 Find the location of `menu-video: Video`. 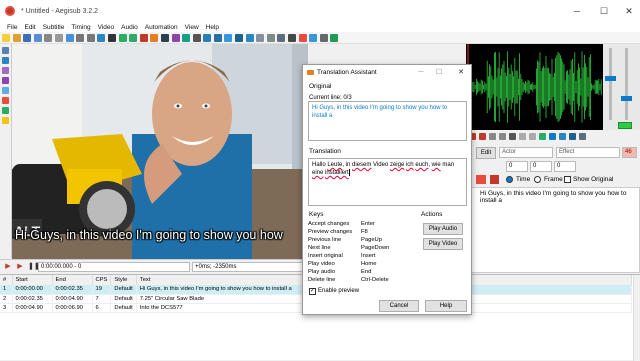

menu-video: Video is located at coordinates (106, 27).